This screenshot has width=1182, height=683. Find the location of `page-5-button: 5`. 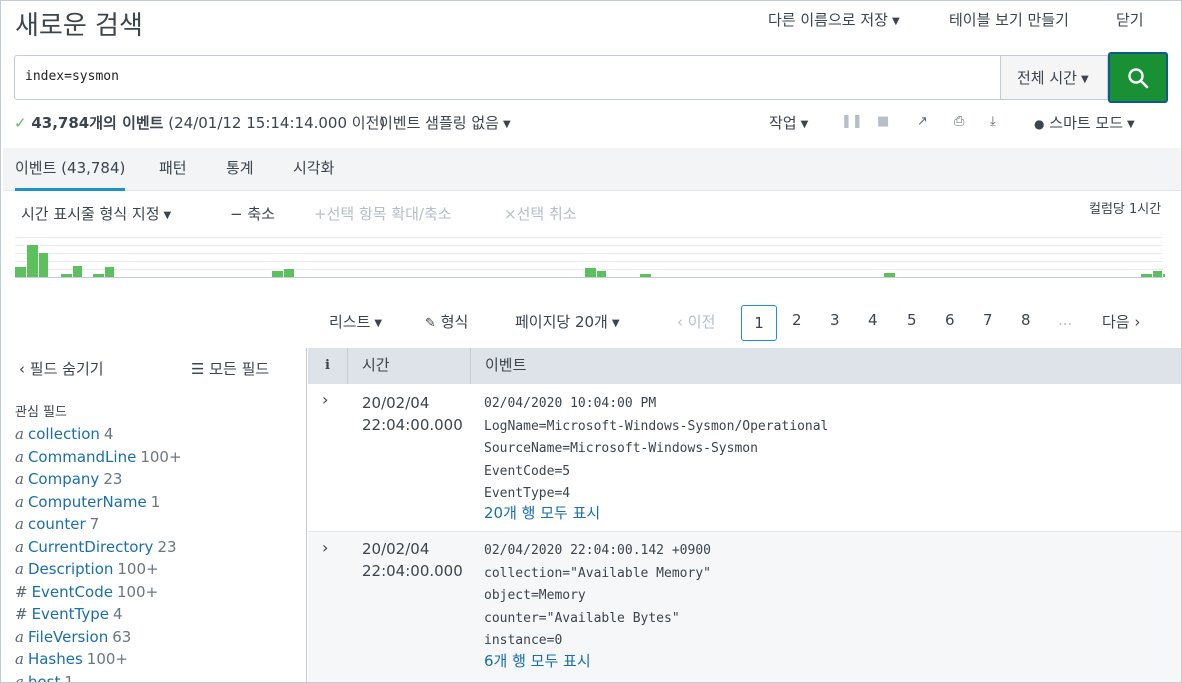

page-5-button: 5 is located at coordinates (912, 320).